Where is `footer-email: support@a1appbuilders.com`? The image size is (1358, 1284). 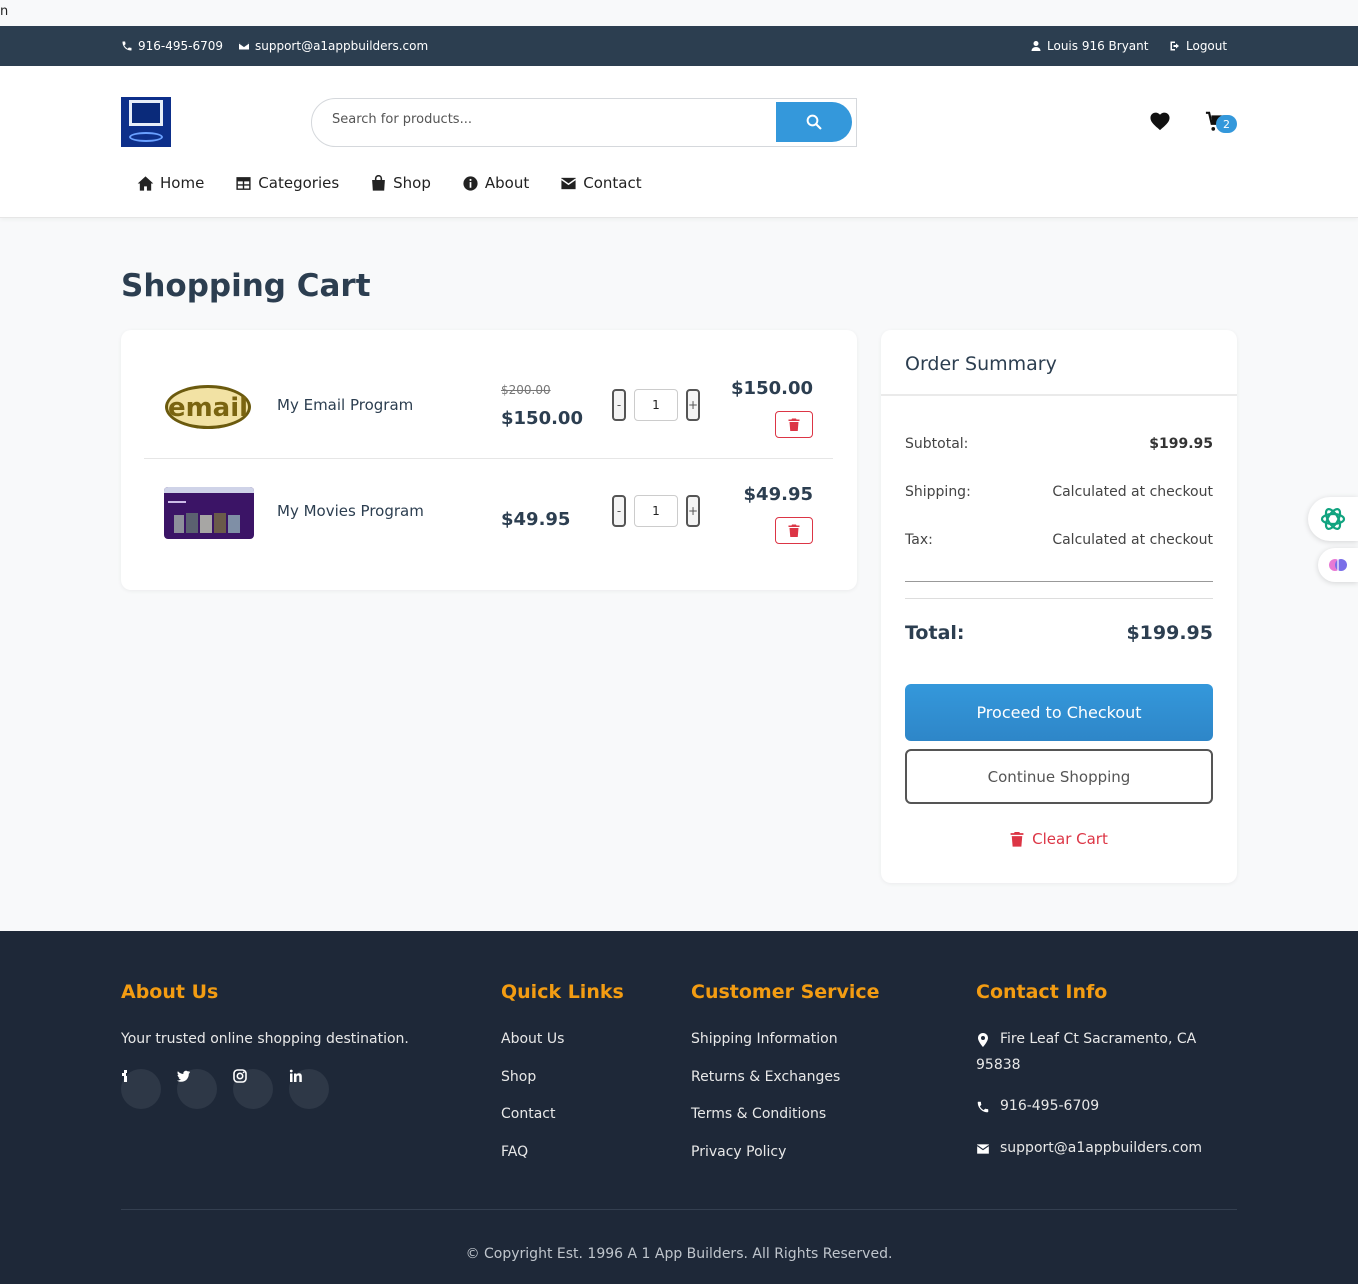
footer-email: support@a1appbuilders.com is located at coordinates (1089, 1148).